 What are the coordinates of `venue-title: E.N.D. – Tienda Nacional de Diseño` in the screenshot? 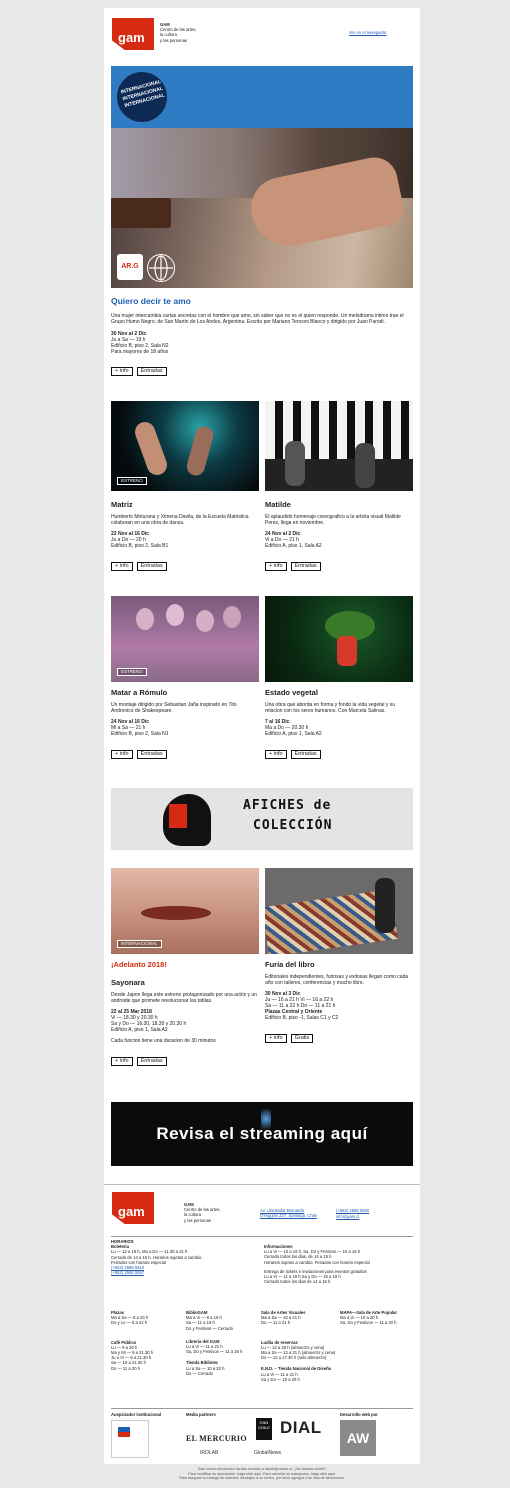 It's located at (296, 1369).